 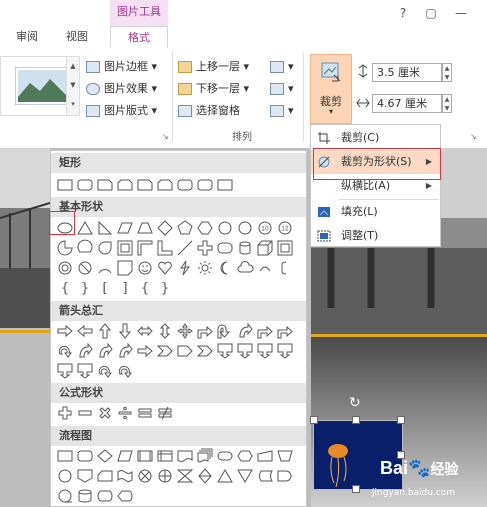 I want to click on shape-heart-icon, so click(x=165, y=268).